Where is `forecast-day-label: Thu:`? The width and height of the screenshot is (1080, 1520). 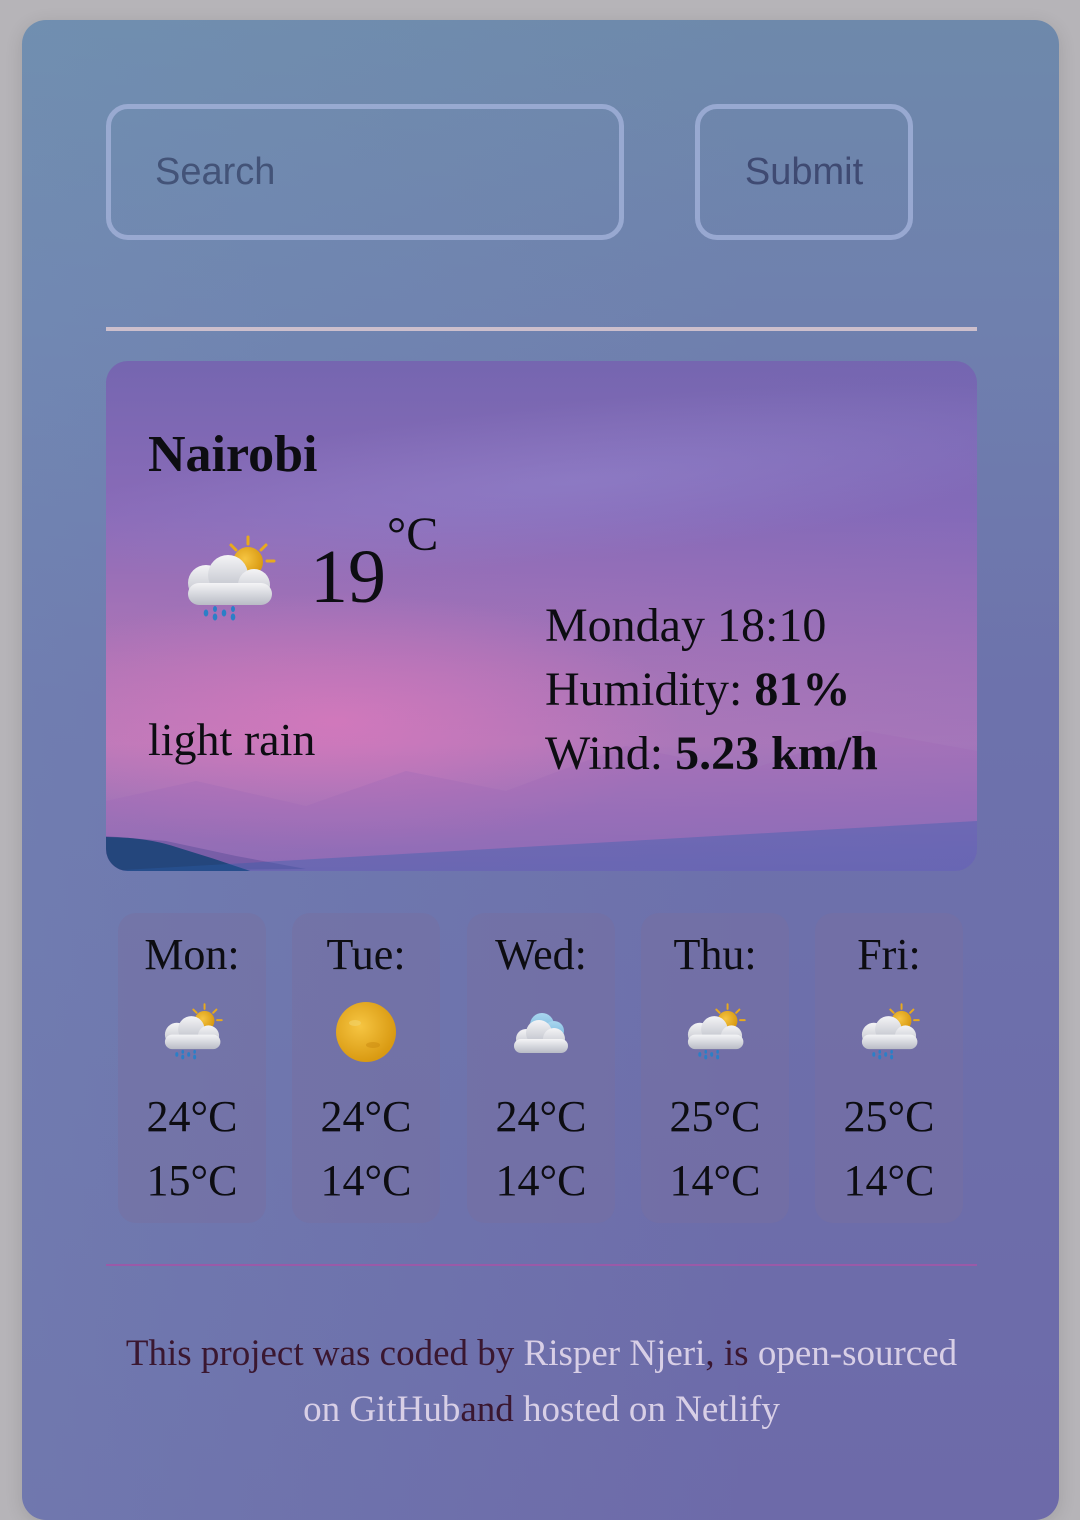
forecast-day-label: Thu: is located at coordinates (715, 954).